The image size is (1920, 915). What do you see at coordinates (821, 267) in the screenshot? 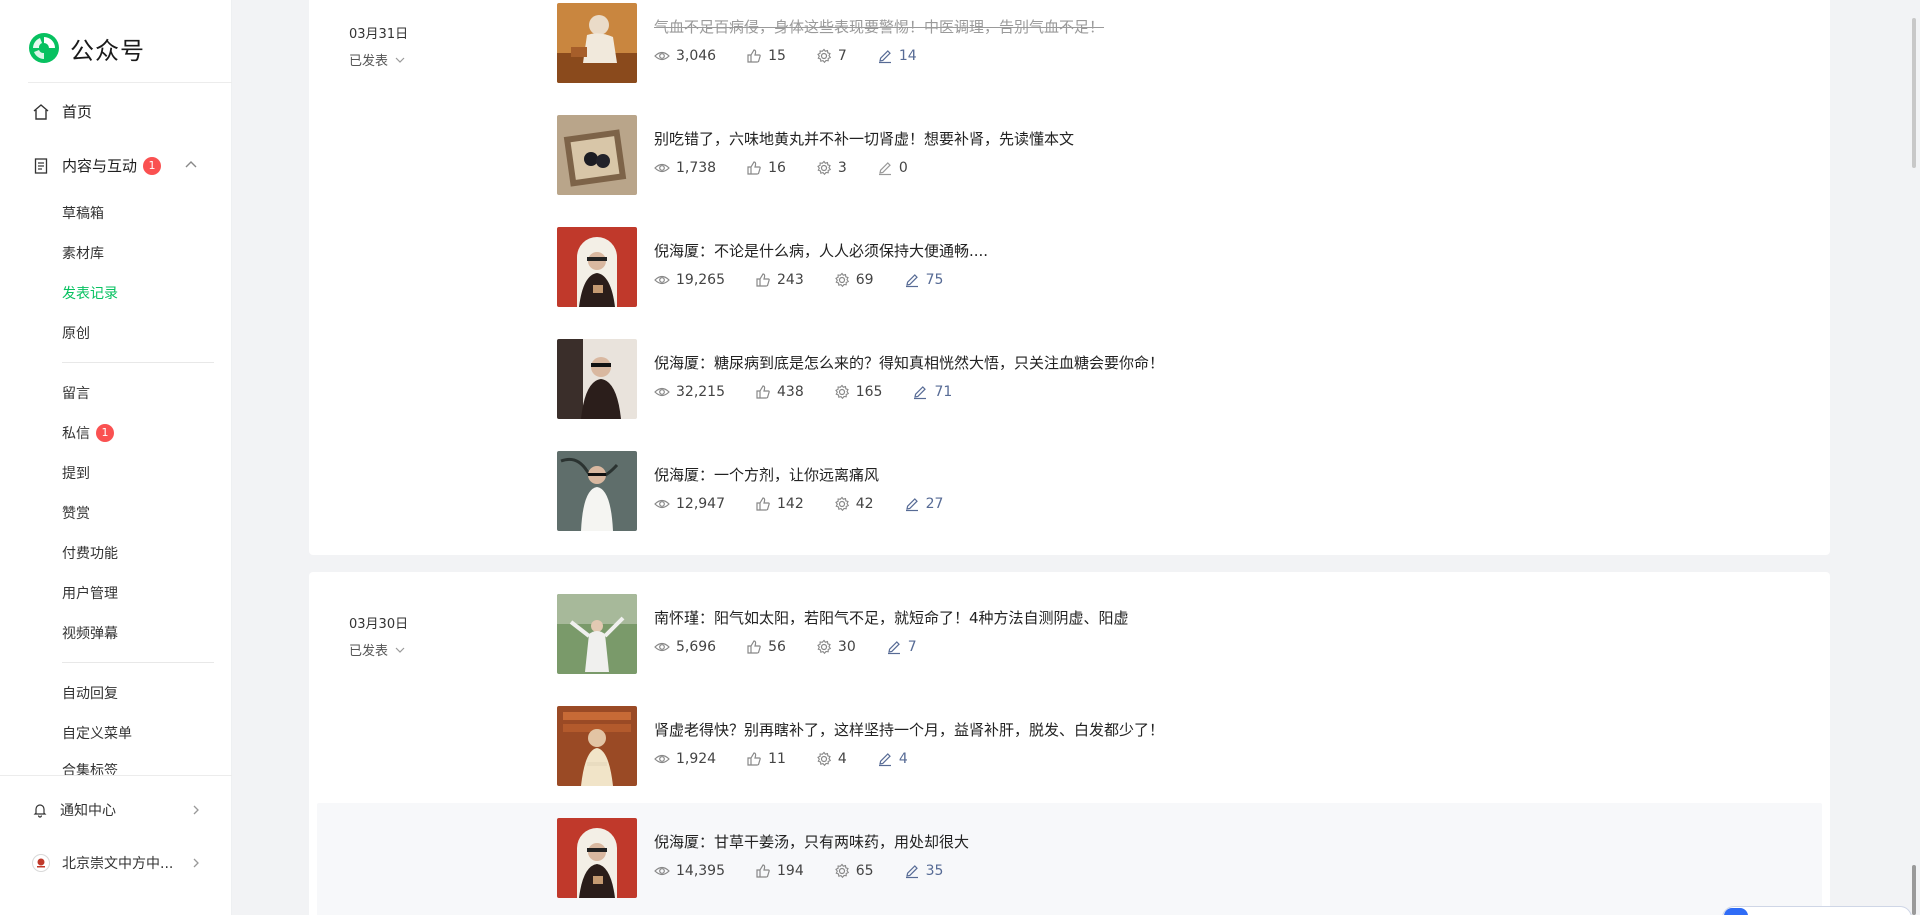
I see `article-info: 倪海厦：不论是什么病，人人必须保持大便通畅.... 19,265 243 69 75` at bounding box center [821, 267].